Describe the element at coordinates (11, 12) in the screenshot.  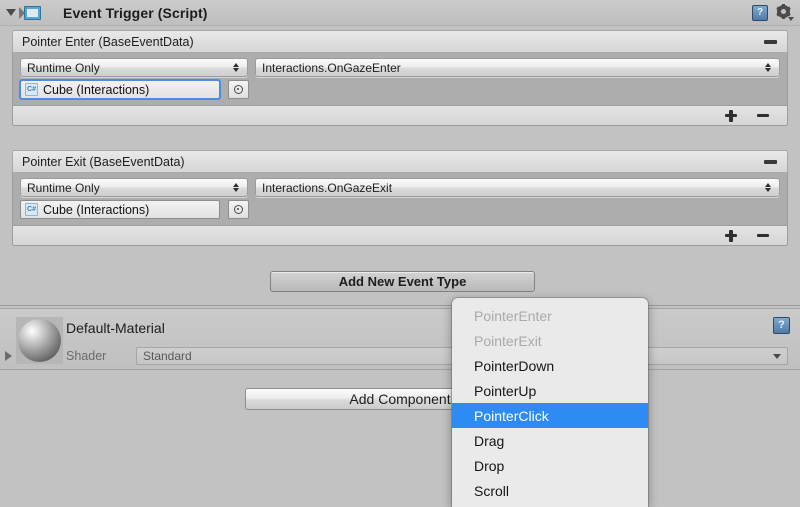
I see `component-foldout-triangle-down-icon` at that location.